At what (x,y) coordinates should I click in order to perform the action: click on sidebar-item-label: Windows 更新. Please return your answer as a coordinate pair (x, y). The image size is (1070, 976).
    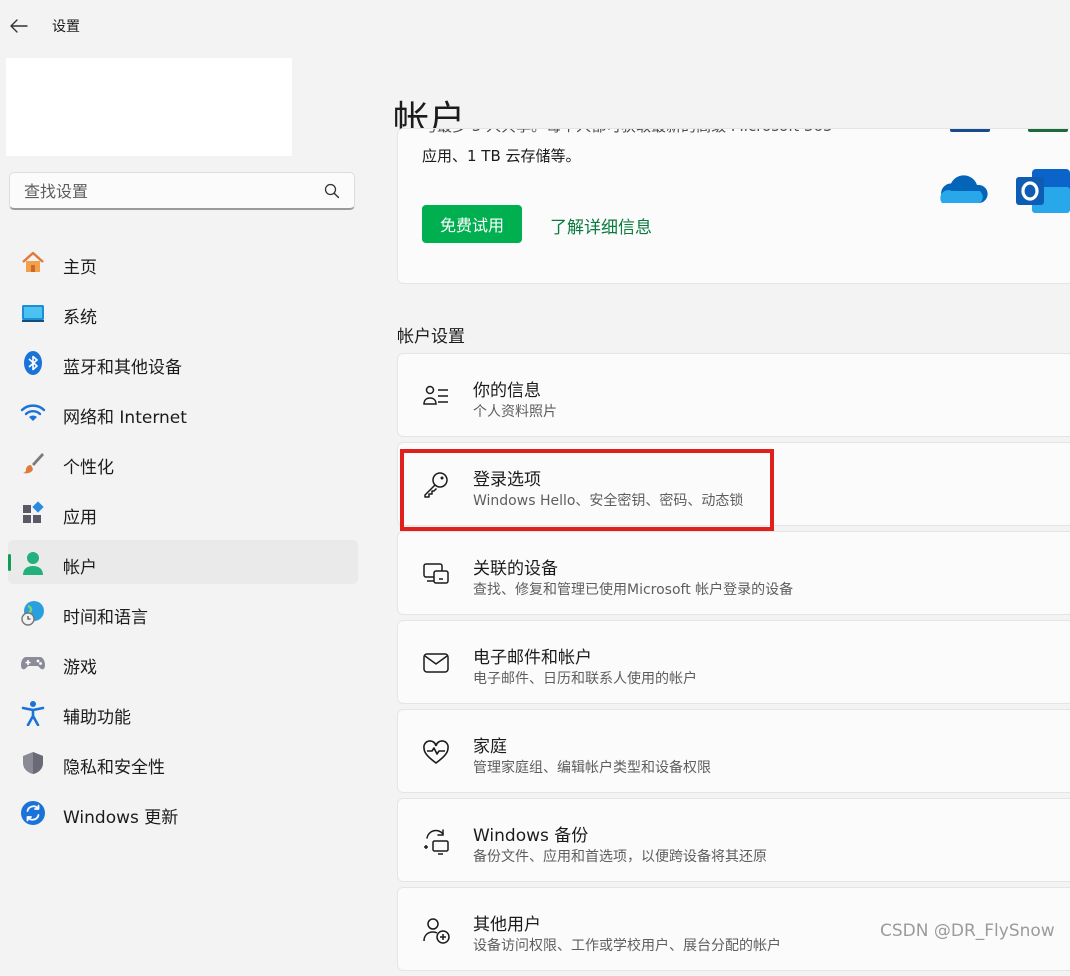
    Looking at the image, I should click on (121, 818).